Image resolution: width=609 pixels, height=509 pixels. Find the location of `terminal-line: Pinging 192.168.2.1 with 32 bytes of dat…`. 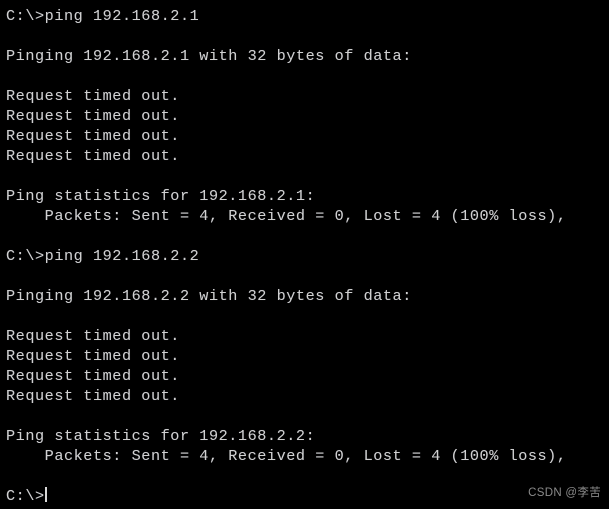

terminal-line: Pinging 192.168.2.1 with 32 bytes of dat… is located at coordinates (209, 56).